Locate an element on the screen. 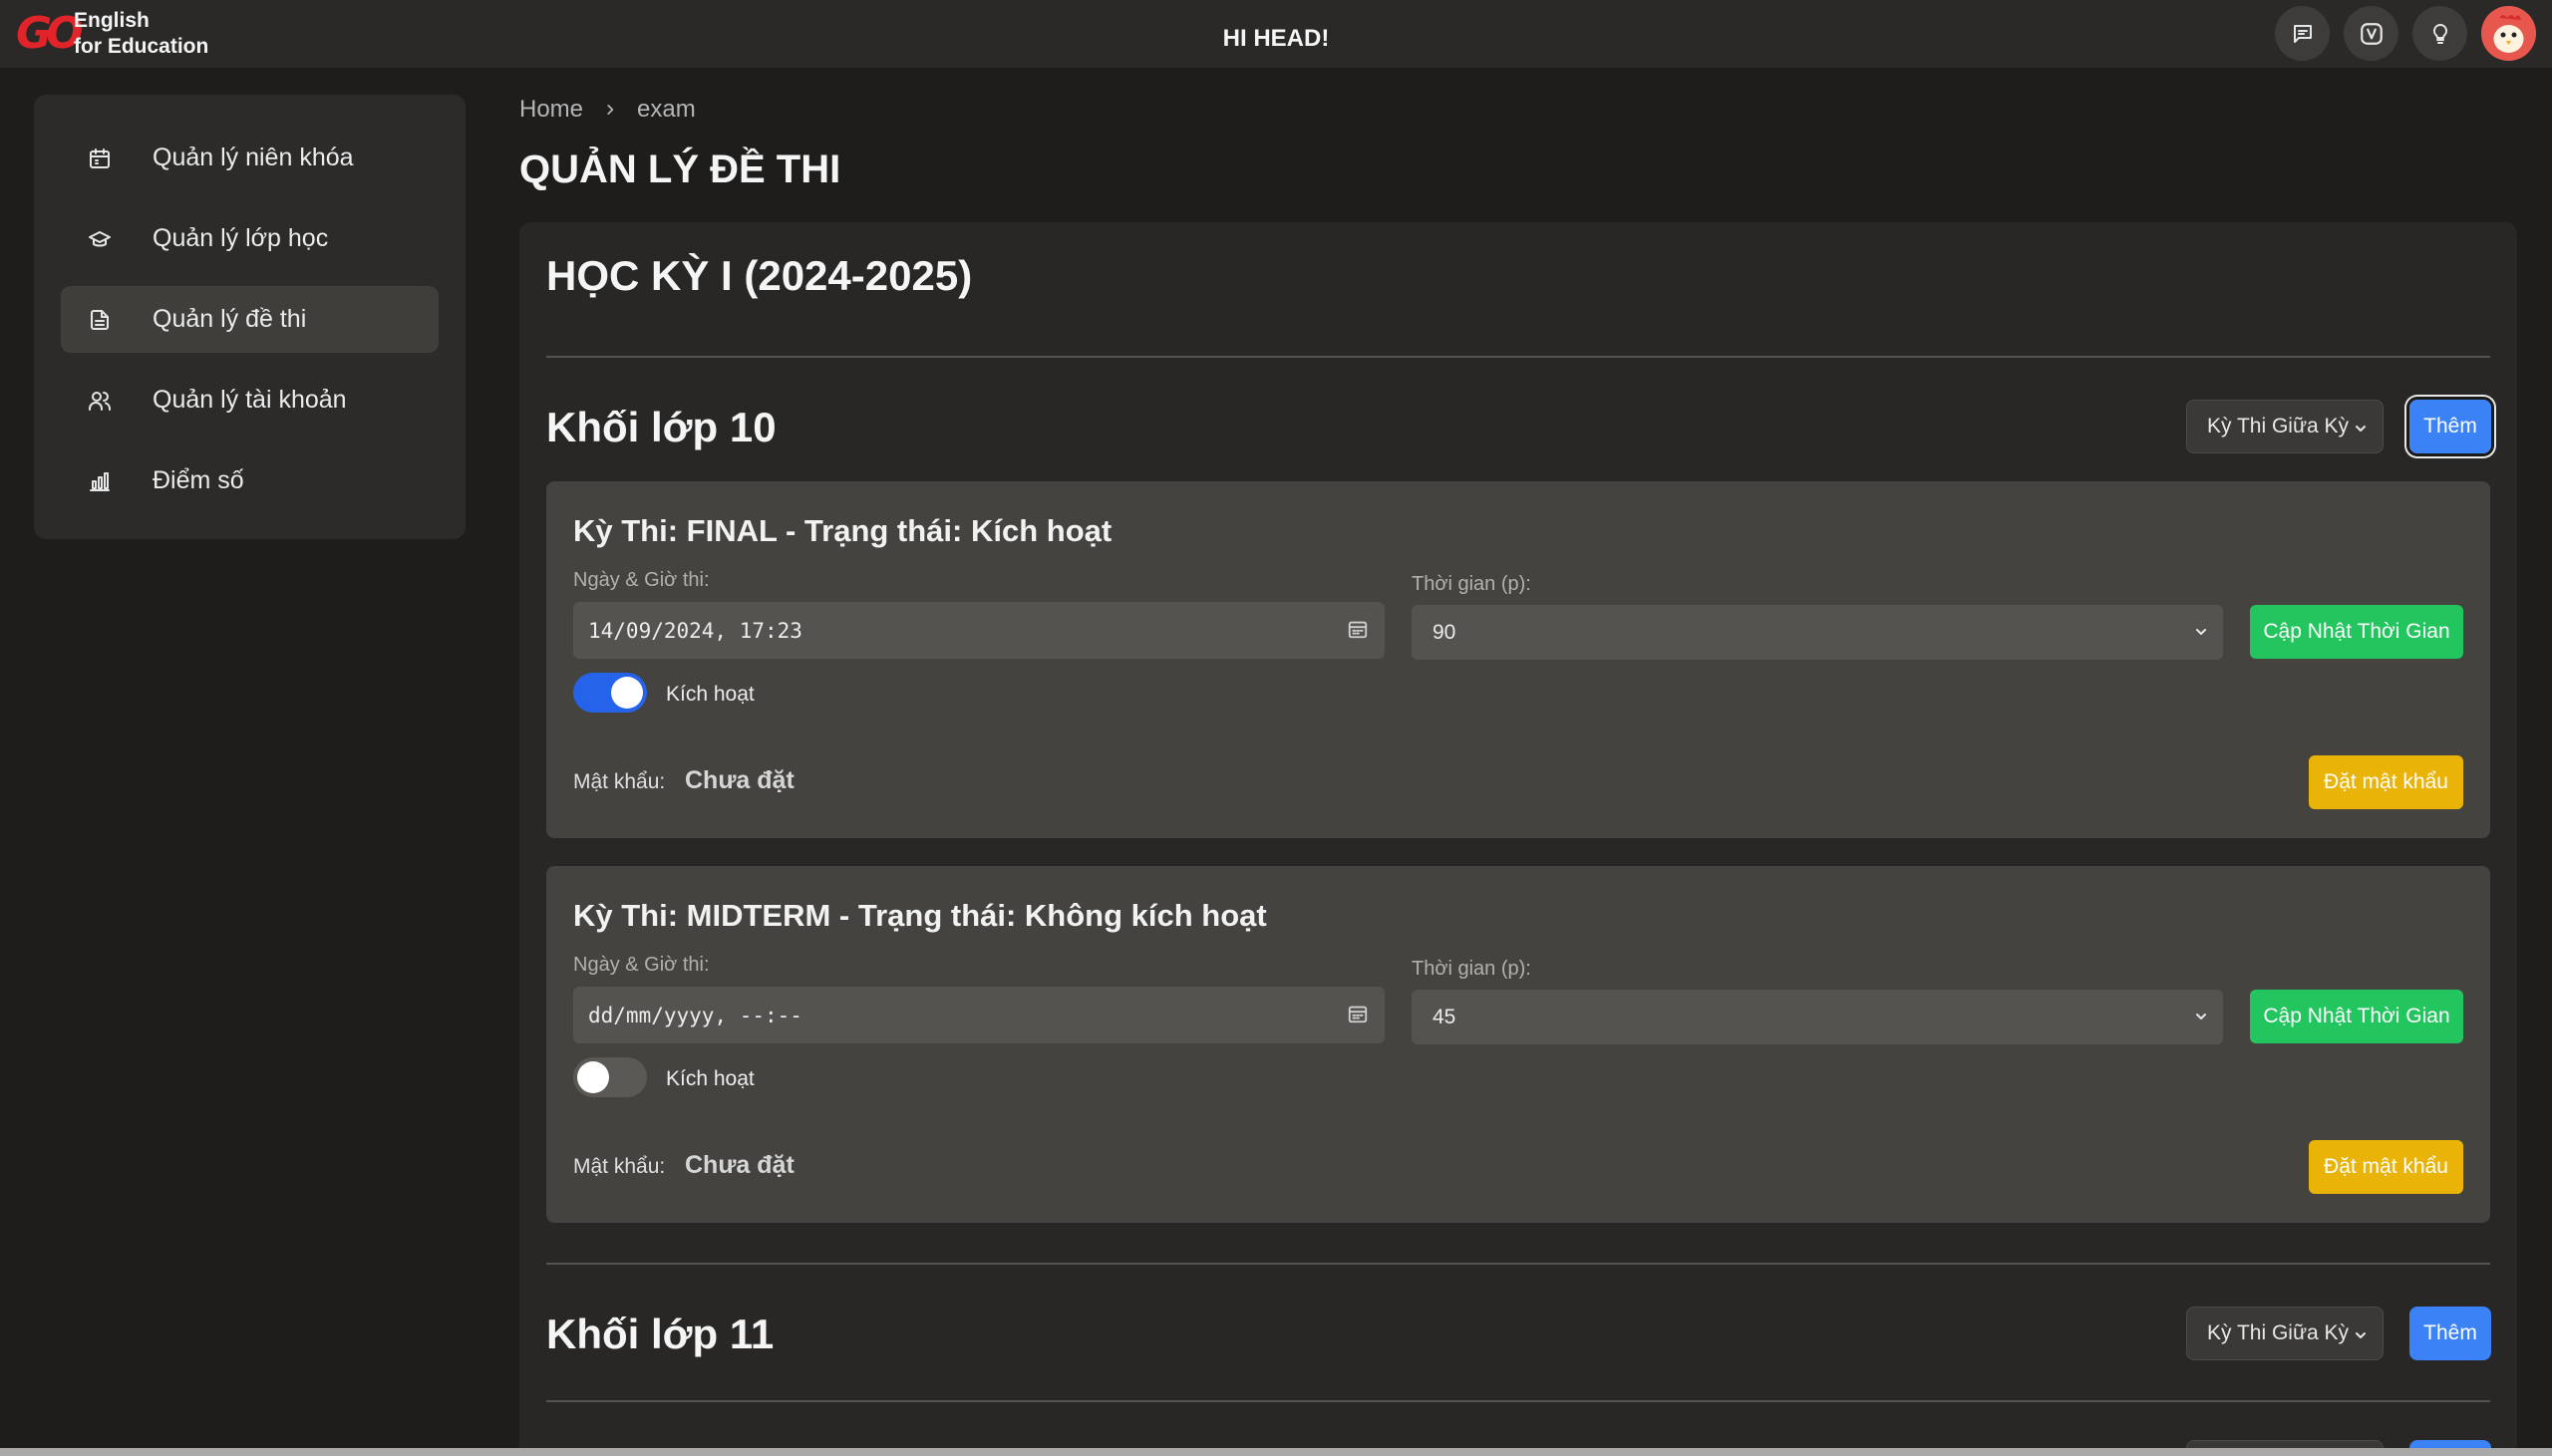  user-avatar is located at coordinates (2508, 34).